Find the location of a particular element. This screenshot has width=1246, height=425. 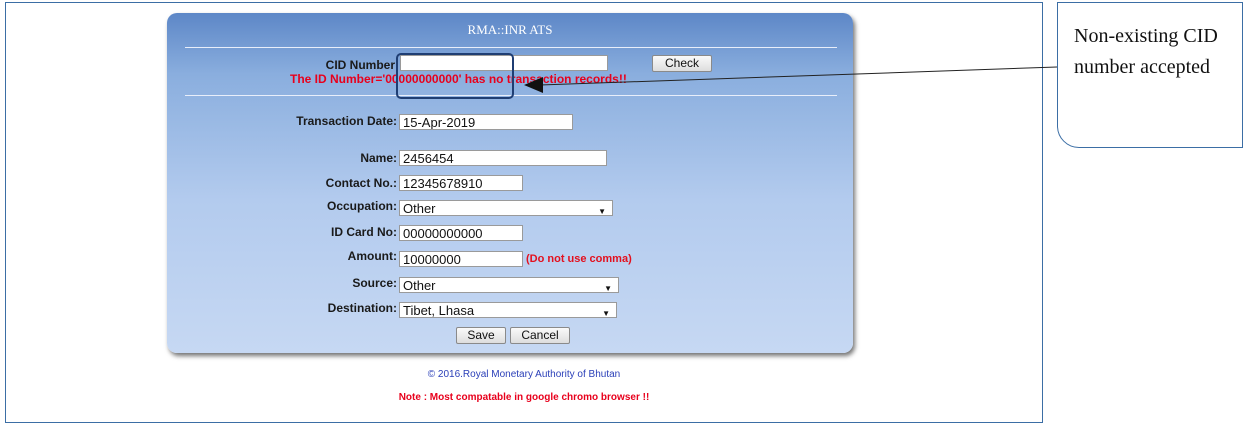

annotation-callout: Non-existing CID number accepted is located at coordinates (1150, 75).